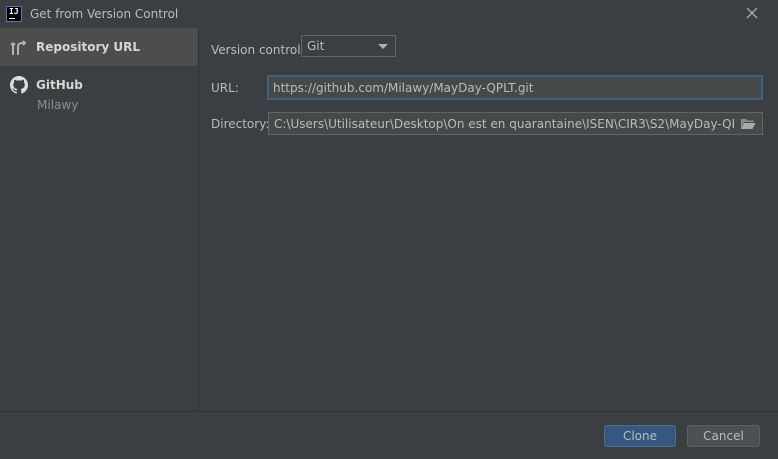 Image resolution: width=778 pixels, height=459 pixels. Describe the element at coordinates (348, 46) in the screenshot. I see `version-control-select: Git` at that location.